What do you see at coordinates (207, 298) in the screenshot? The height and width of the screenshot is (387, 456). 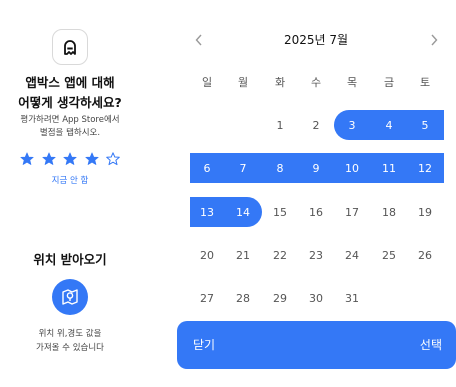 I see `calendar-day: 27` at bounding box center [207, 298].